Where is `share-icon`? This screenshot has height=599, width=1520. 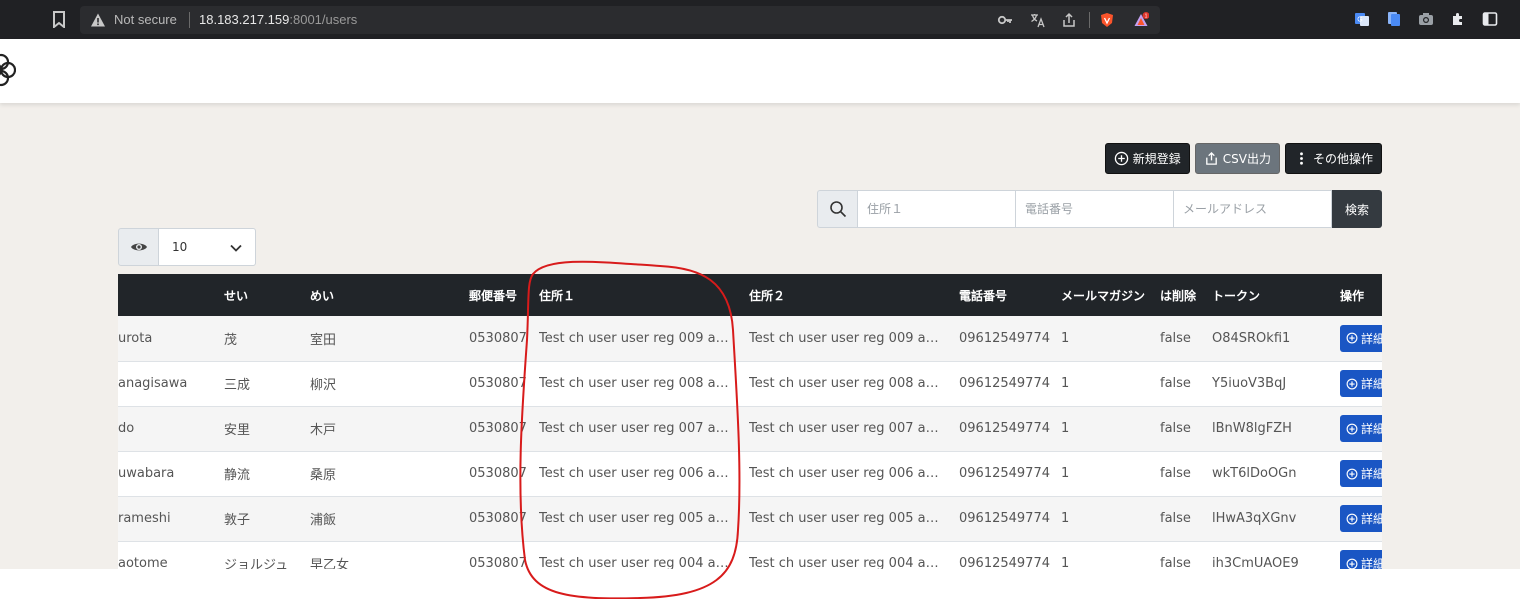
share-icon is located at coordinates (1069, 20).